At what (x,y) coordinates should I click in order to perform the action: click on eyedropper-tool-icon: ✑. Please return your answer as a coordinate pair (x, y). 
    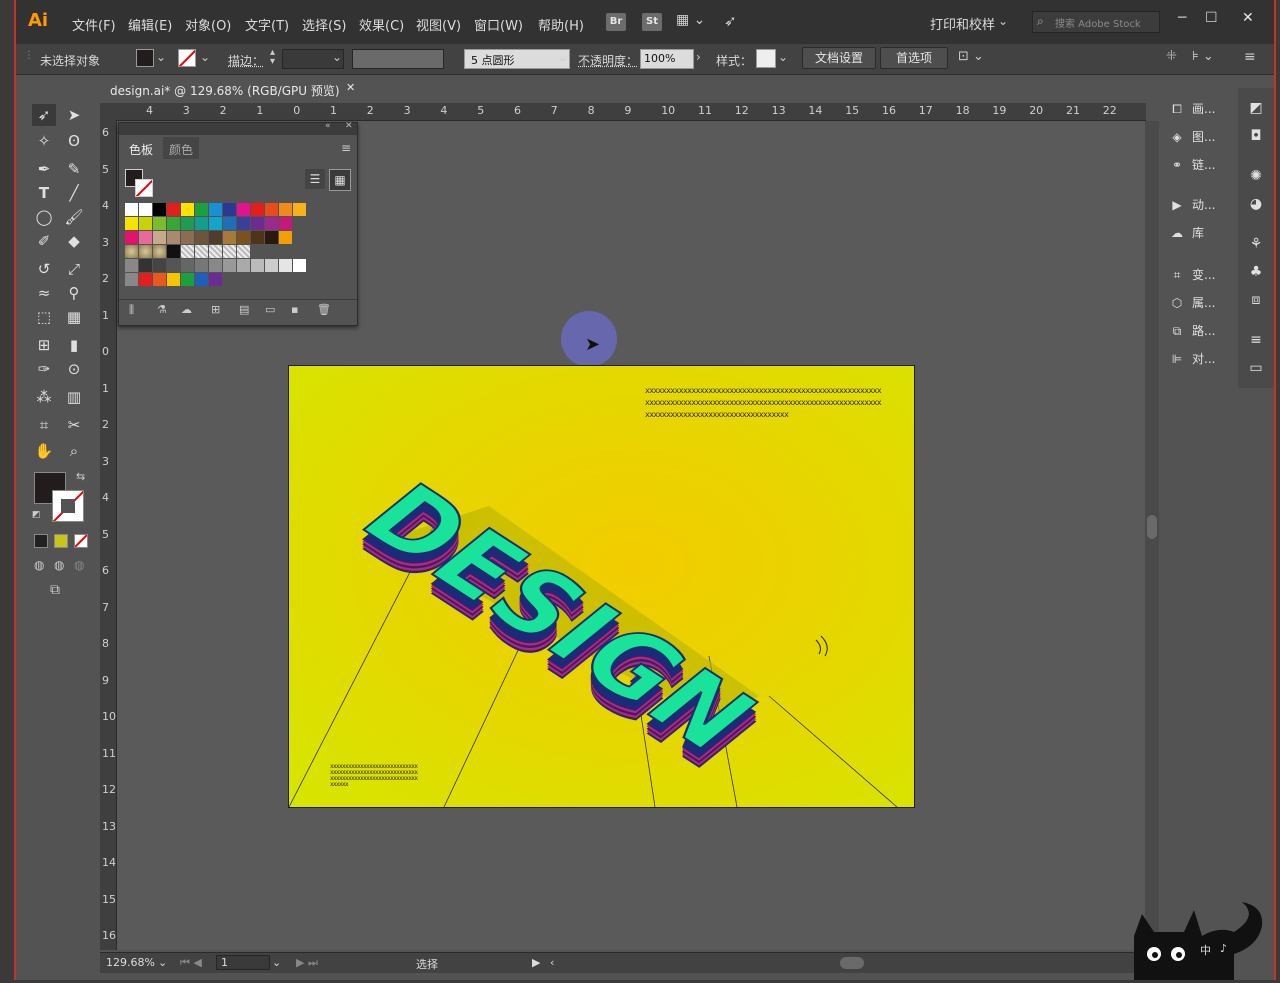
    Looking at the image, I should click on (44, 369).